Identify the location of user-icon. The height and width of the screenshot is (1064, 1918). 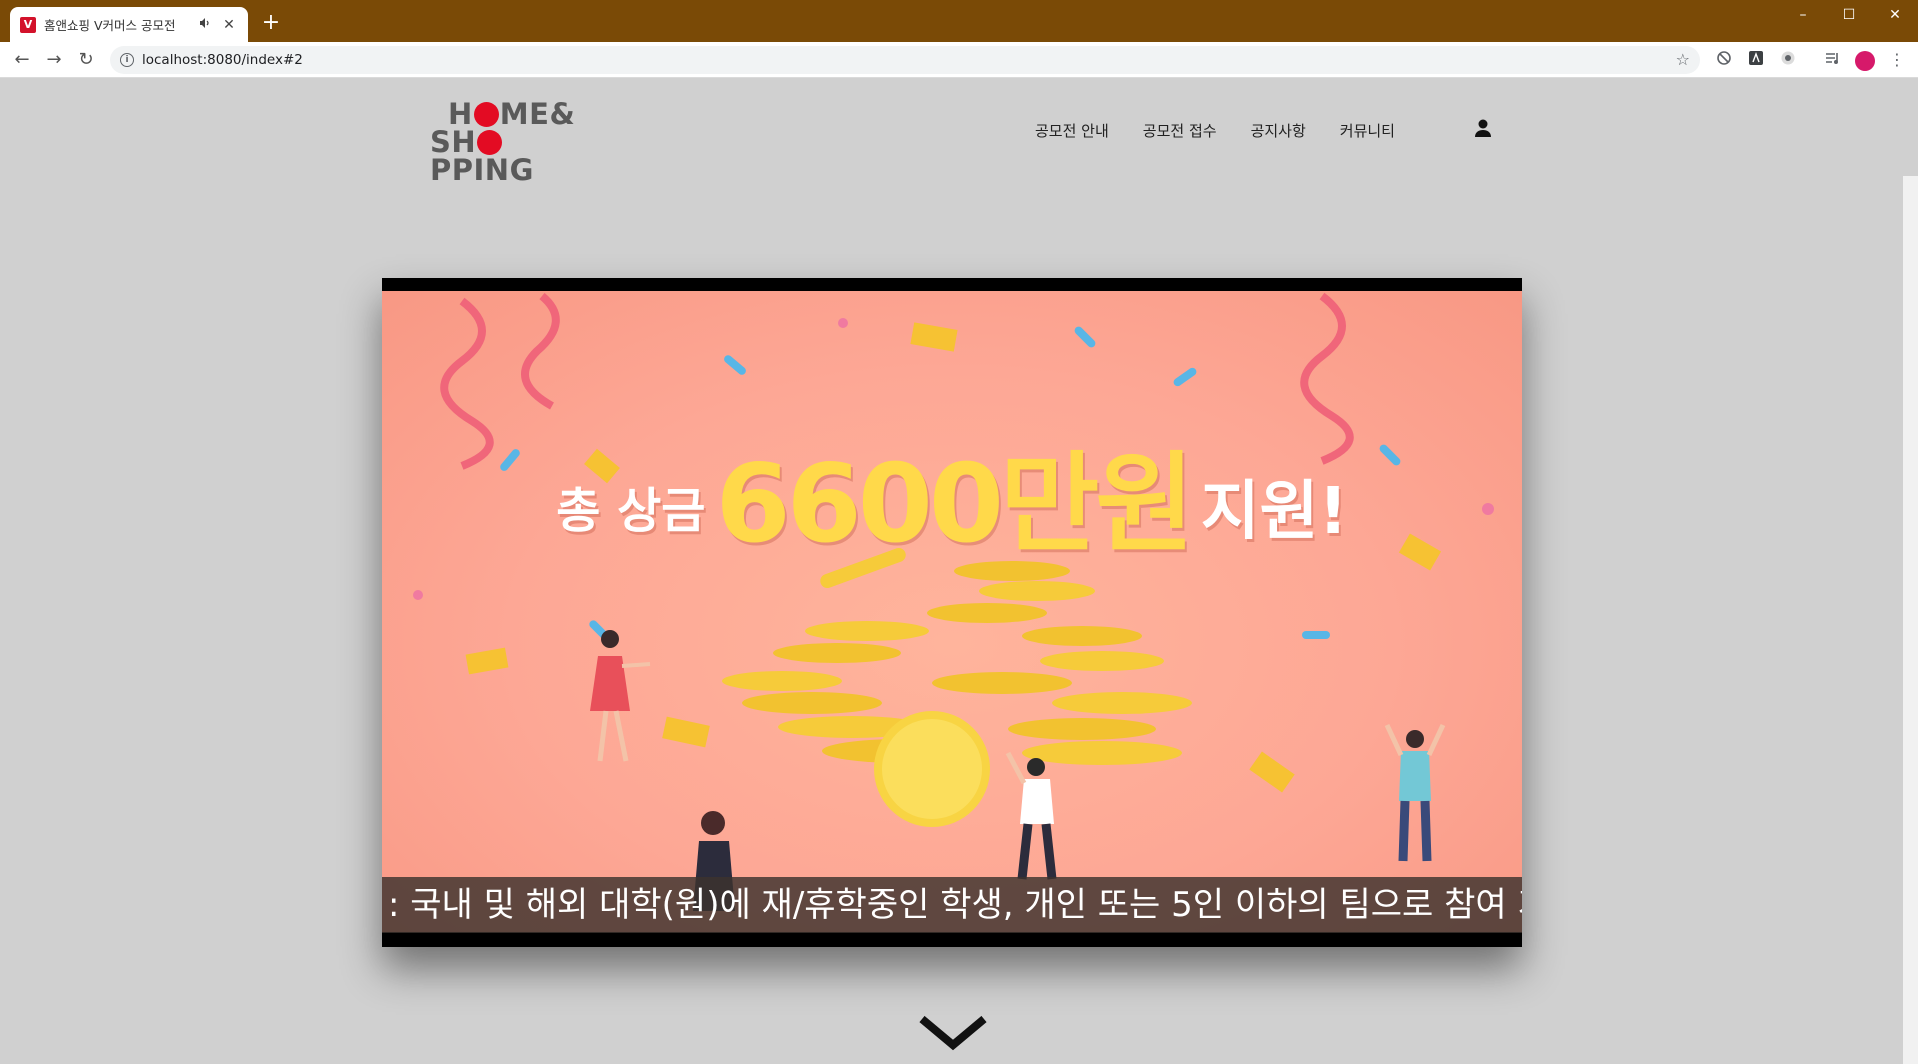
(1483, 128).